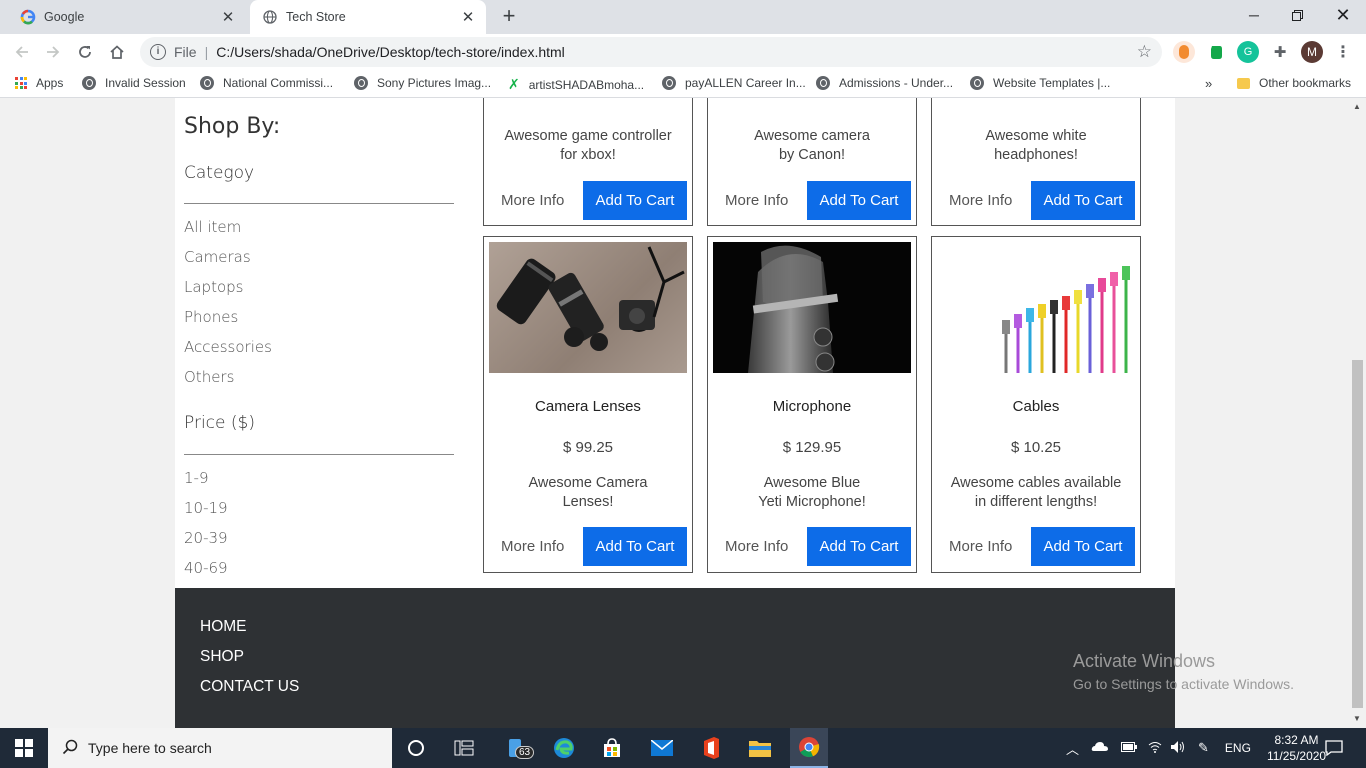 This screenshot has height=768, width=1366. What do you see at coordinates (588, 447) in the screenshot?
I see `product-price: $ 99.25` at bounding box center [588, 447].